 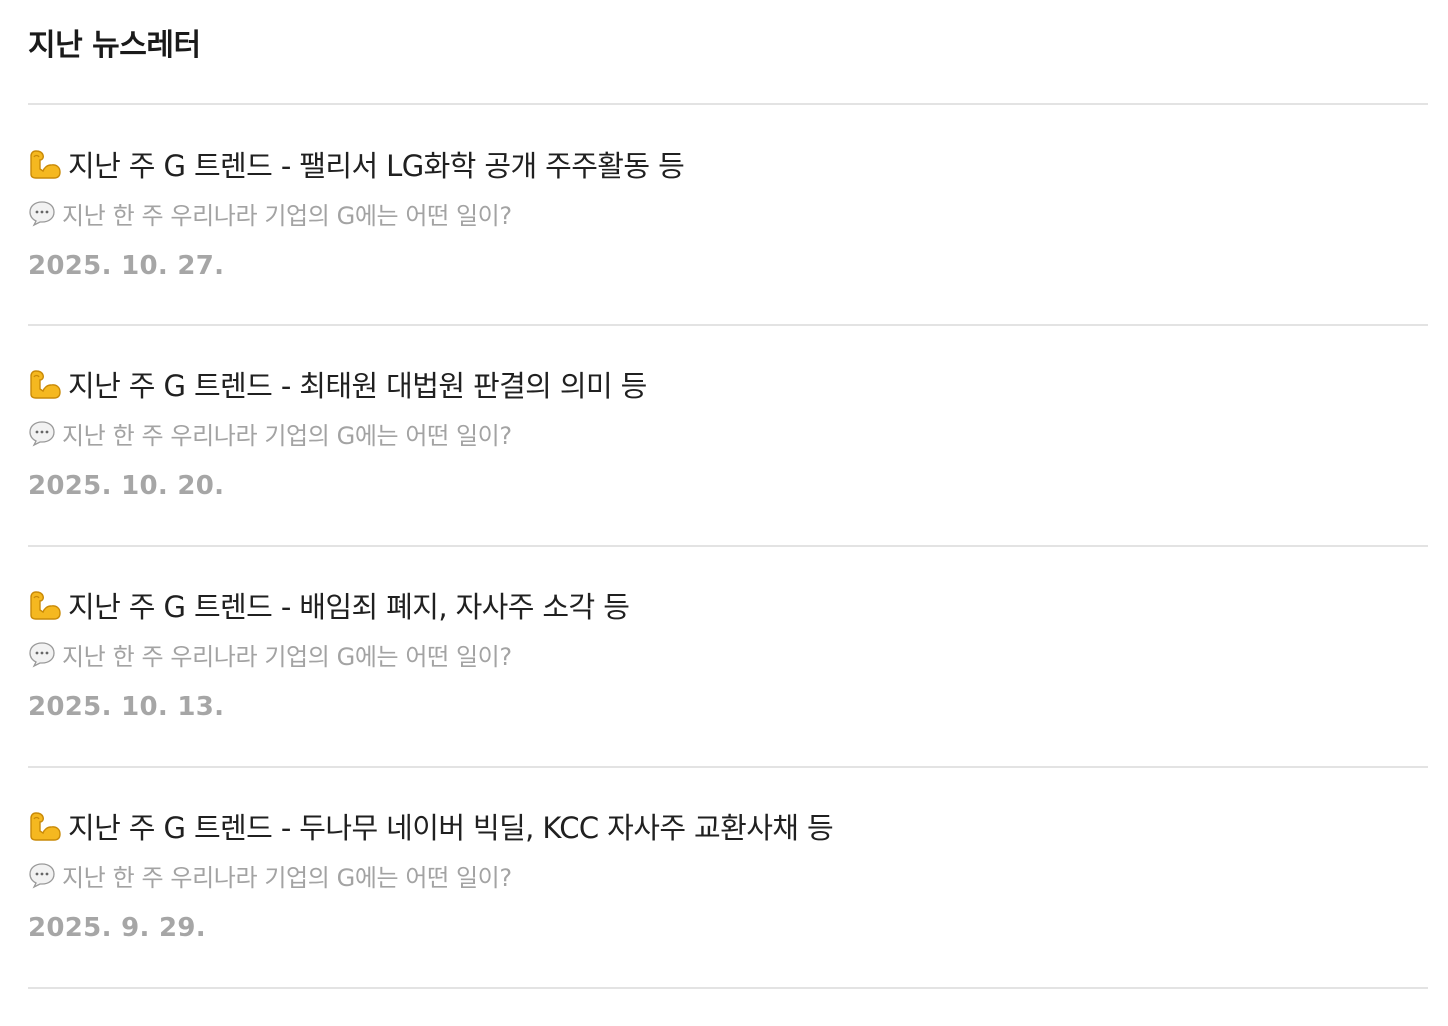 I want to click on newsletter-title-row: 지난 주 G 트렌드 - 두나무 네이버 빅딜, KCC 자사주 교환사채 등, so click(x=431, y=826).